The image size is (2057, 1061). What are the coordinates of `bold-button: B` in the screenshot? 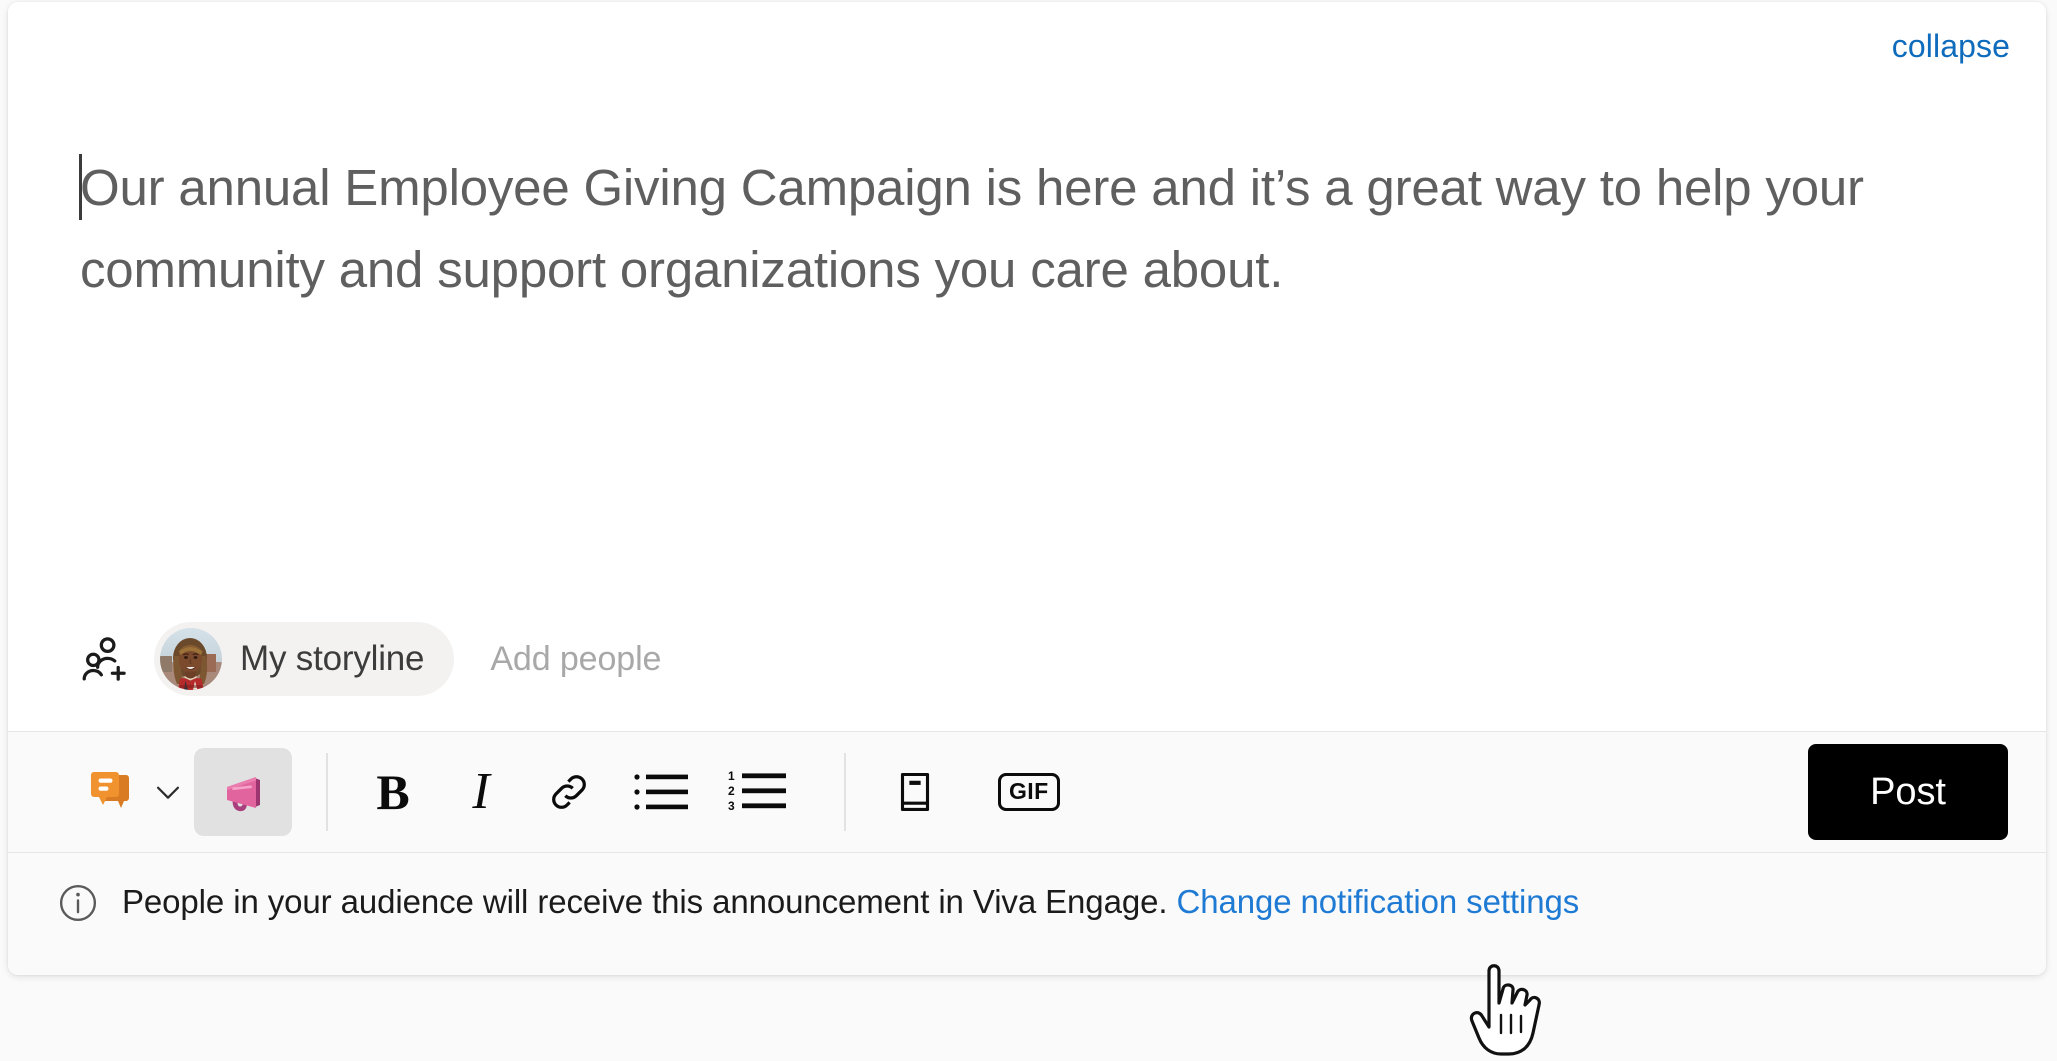 It's located at (393, 792).